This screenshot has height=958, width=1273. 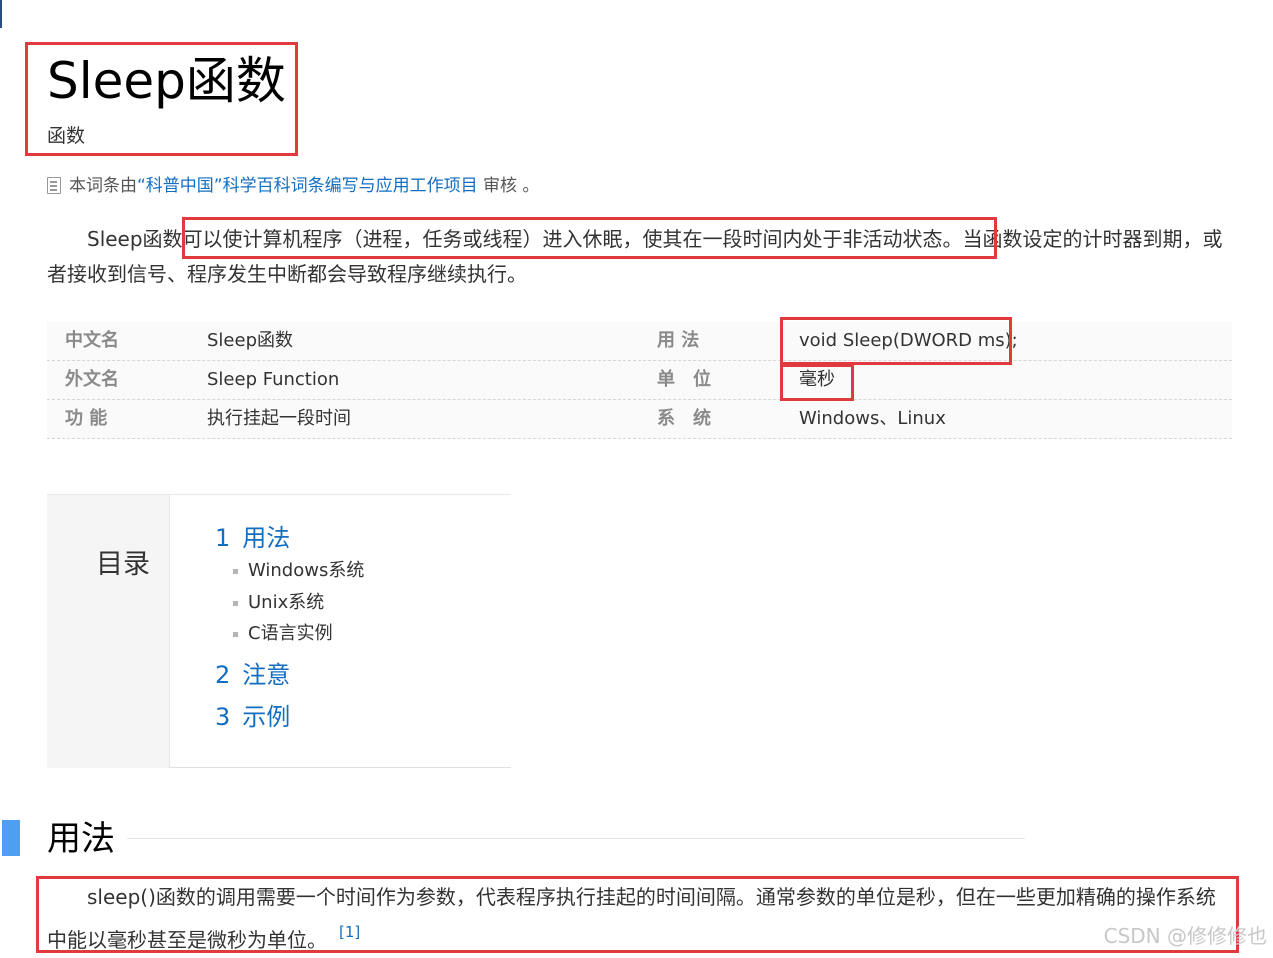 What do you see at coordinates (252, 675) in the screenshot?
I see `toc-item-notes: 2 注意` at bounding box center [252, 675].